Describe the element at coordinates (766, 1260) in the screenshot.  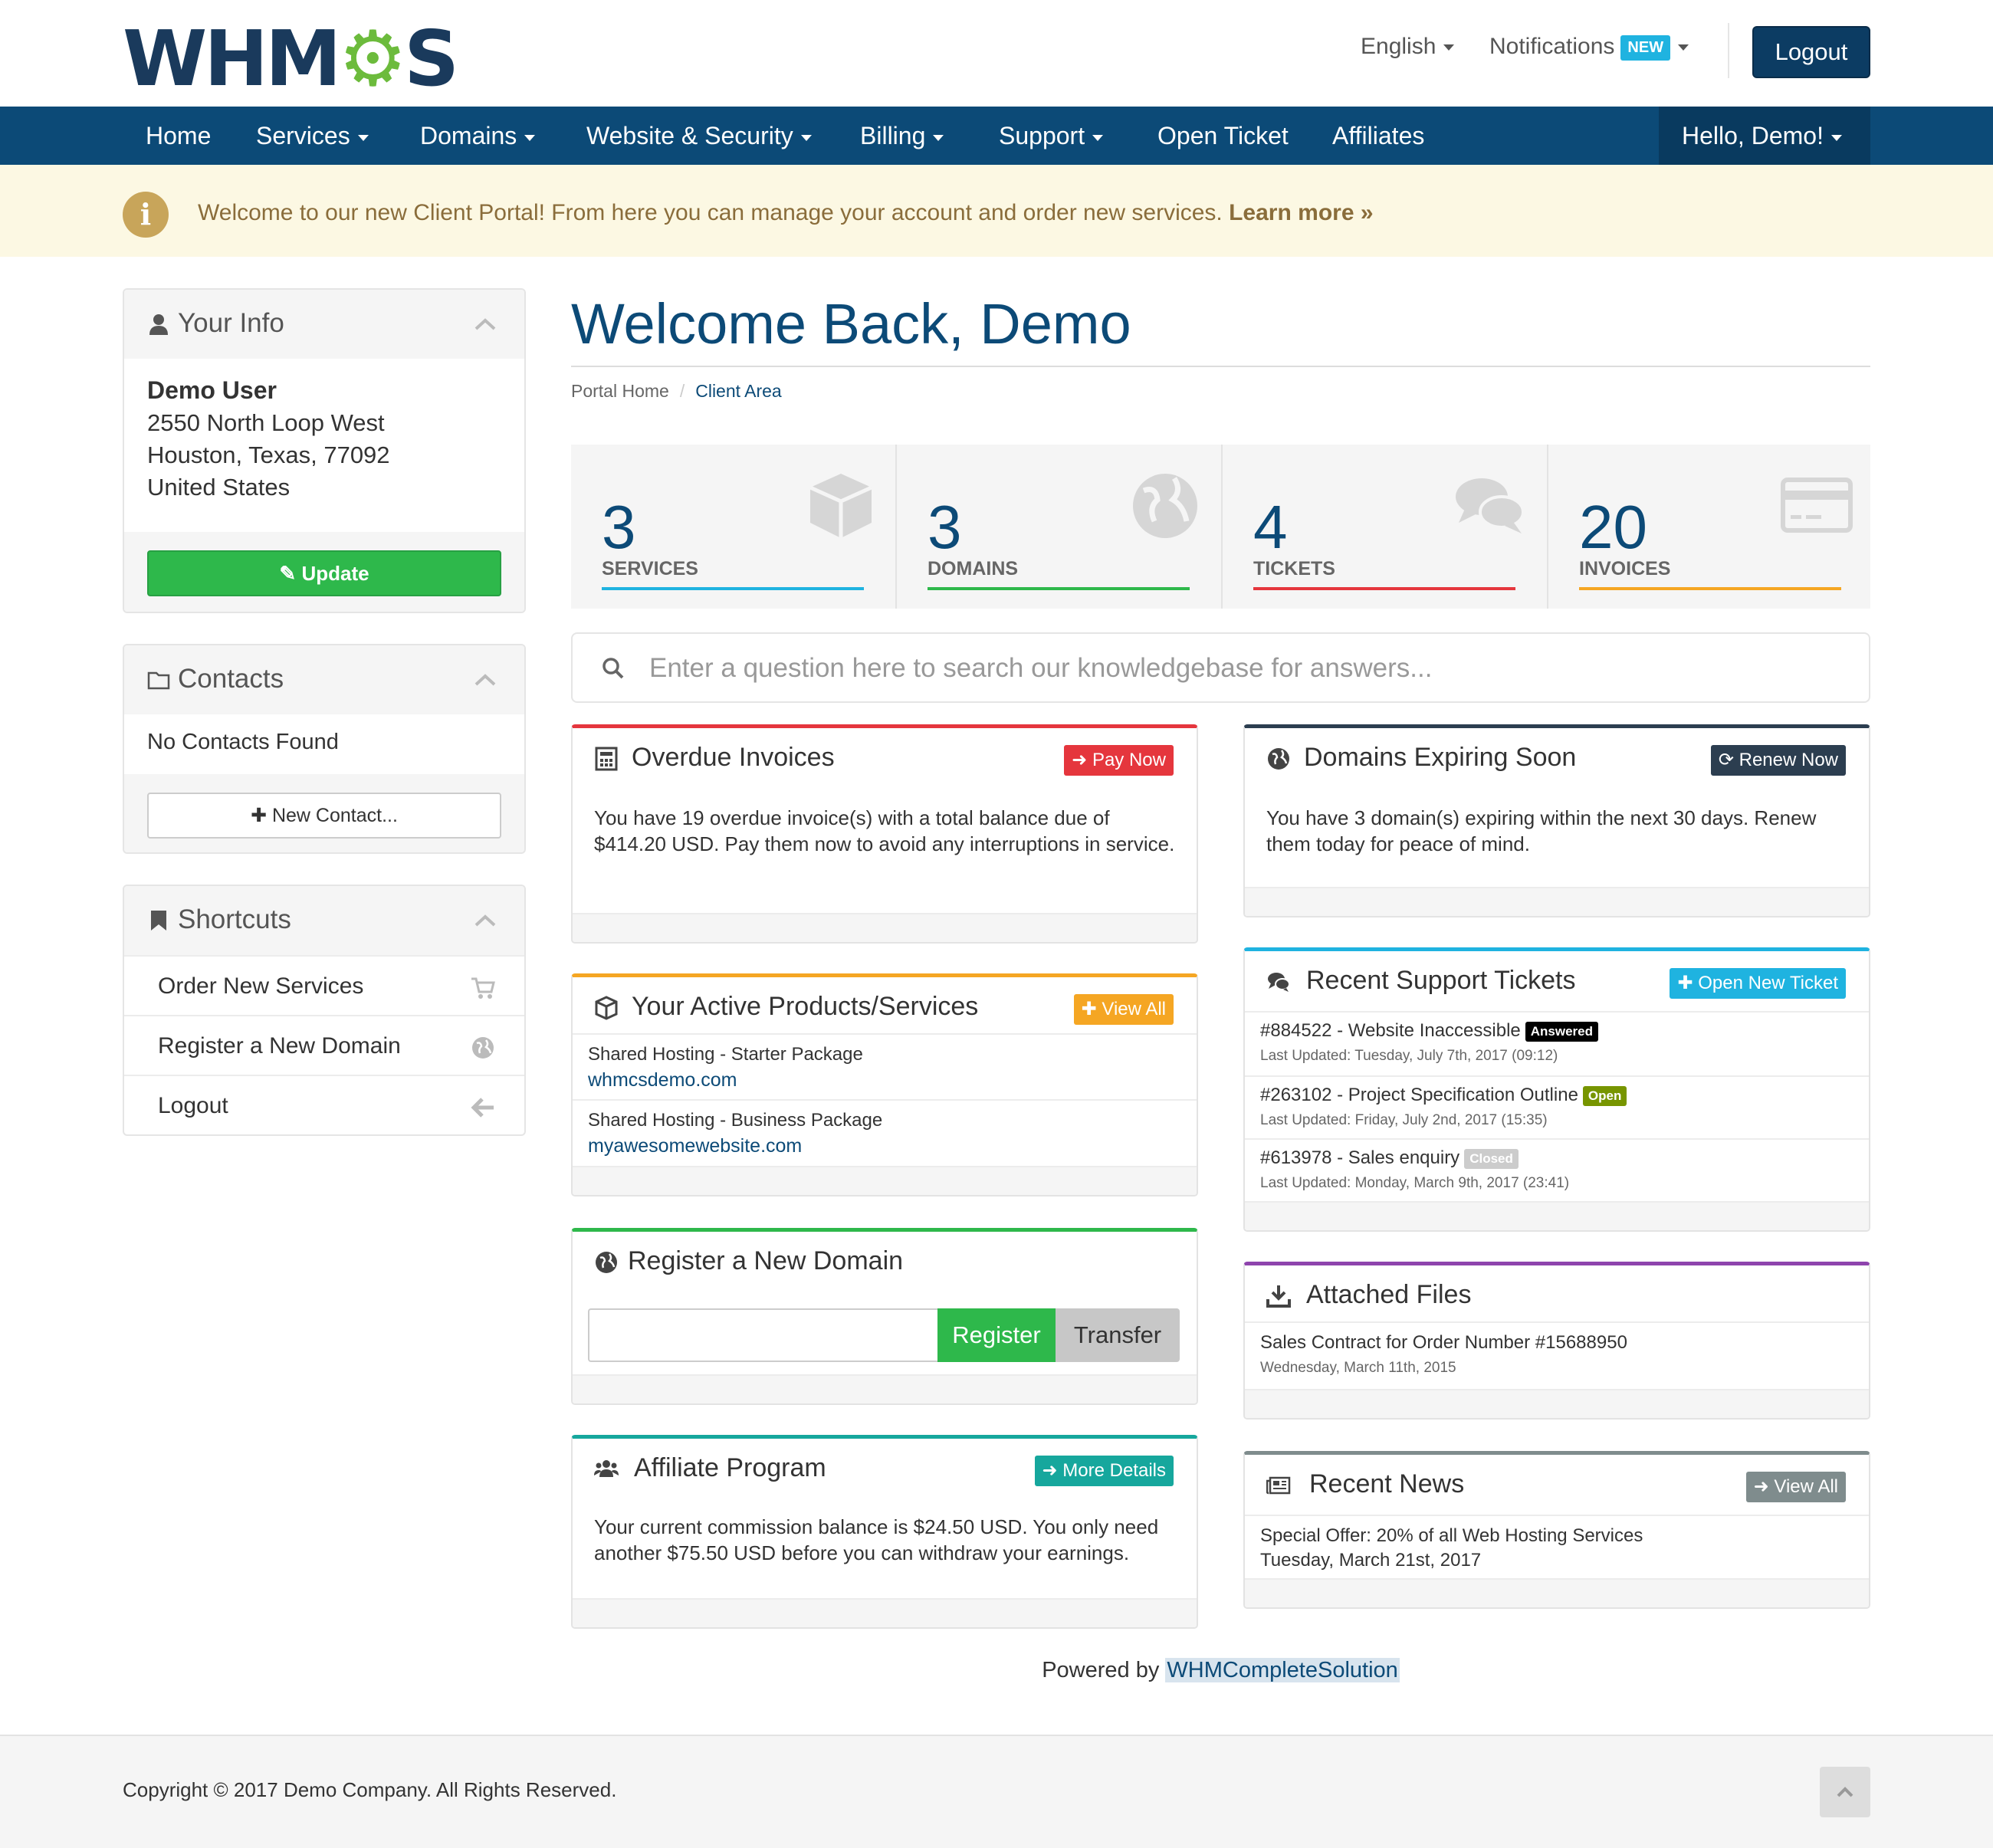
I see `card-title: Register a New Domain` at that location.